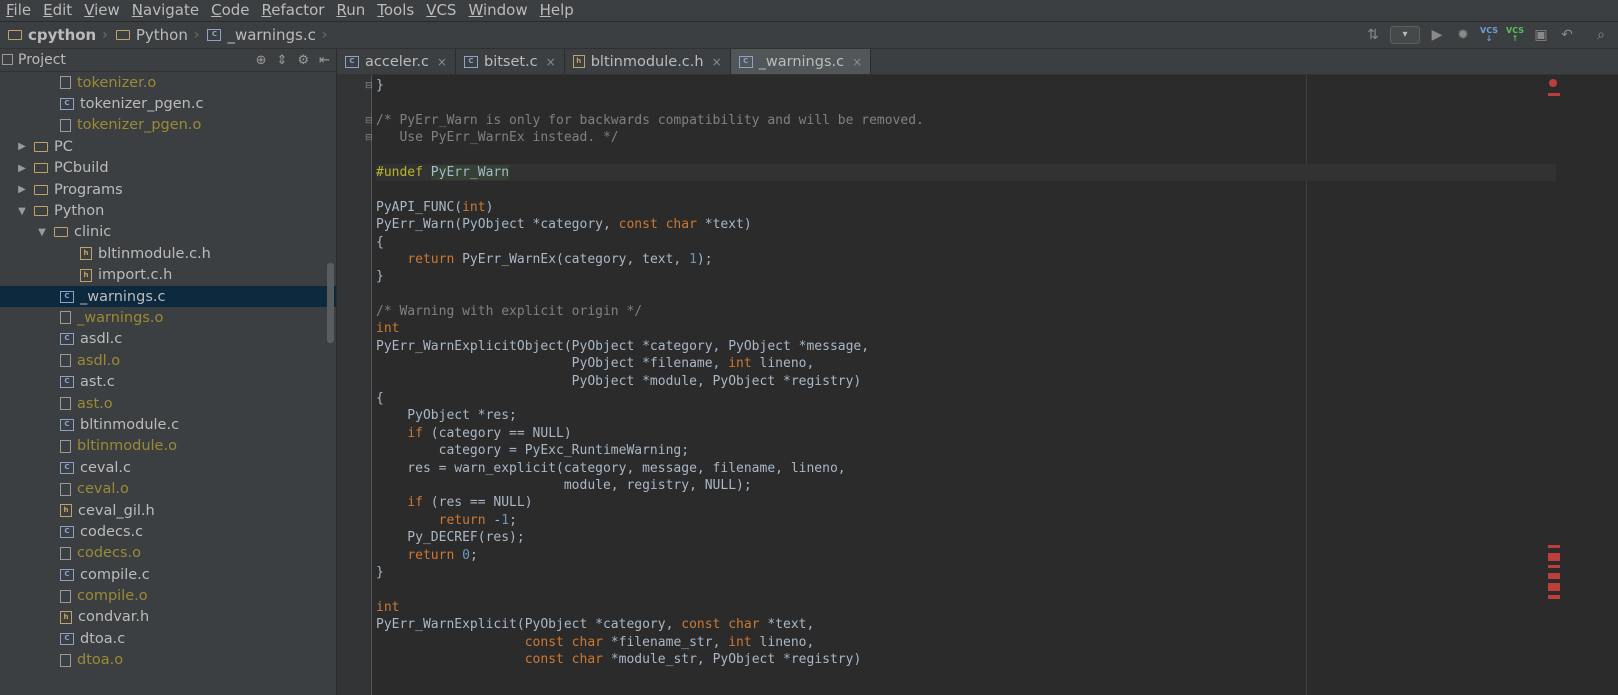 Image resolution: width=1618 pixels, height=695 pixels. What do you see at coordinates (441, 10) in the screenshot?
I see `menu-vcs: VCS` at bounding box center [441, 10].